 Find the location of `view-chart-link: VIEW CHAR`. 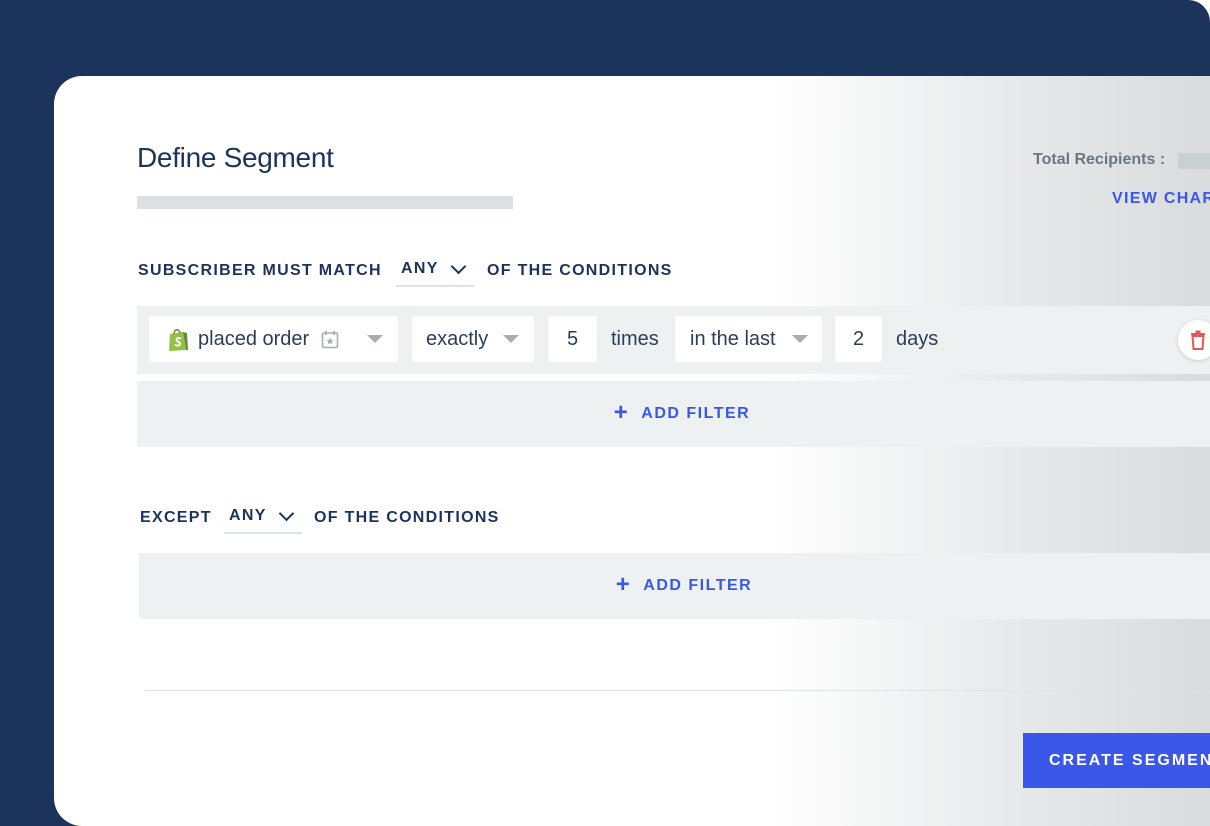

view-chart-link: VIEW CHAR is located at coordinates (1161, 199).